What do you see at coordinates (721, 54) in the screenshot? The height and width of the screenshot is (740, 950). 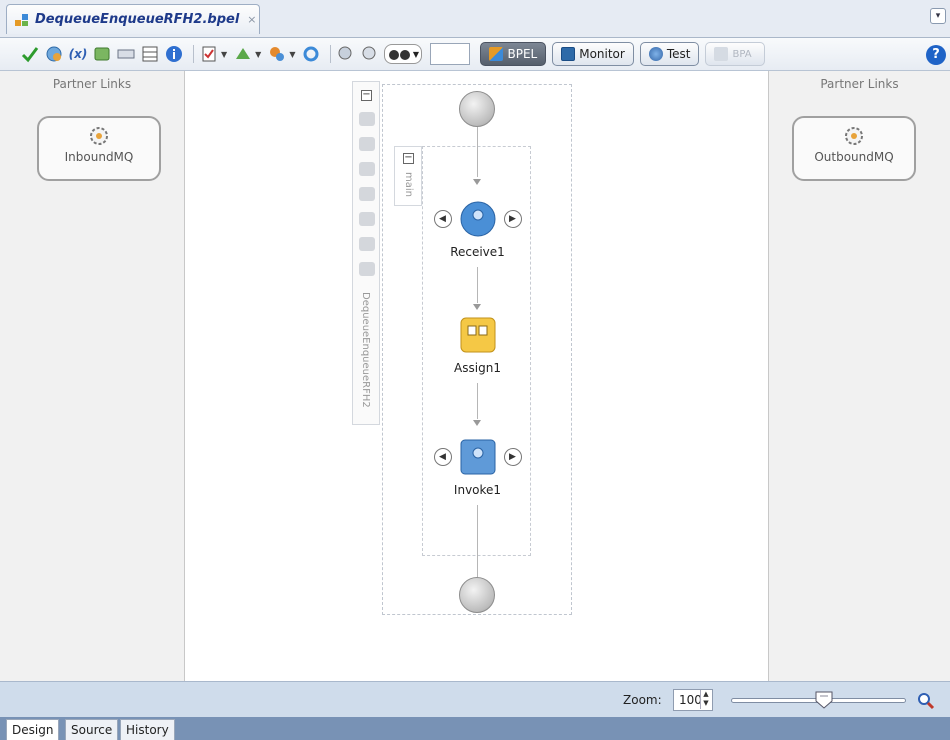 I see `bpa-icon` at bounding box center [721, 54].